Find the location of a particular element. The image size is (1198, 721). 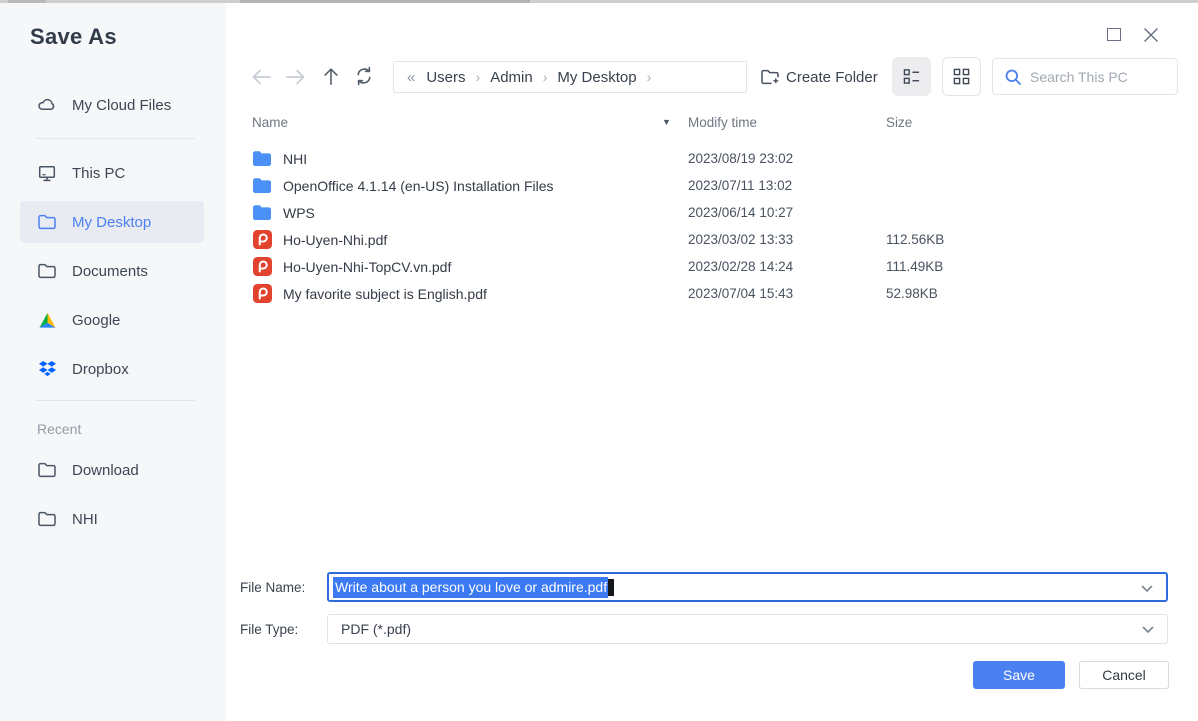

sidebar-item-this-pc: This PC is located at coordinates (112, 173).